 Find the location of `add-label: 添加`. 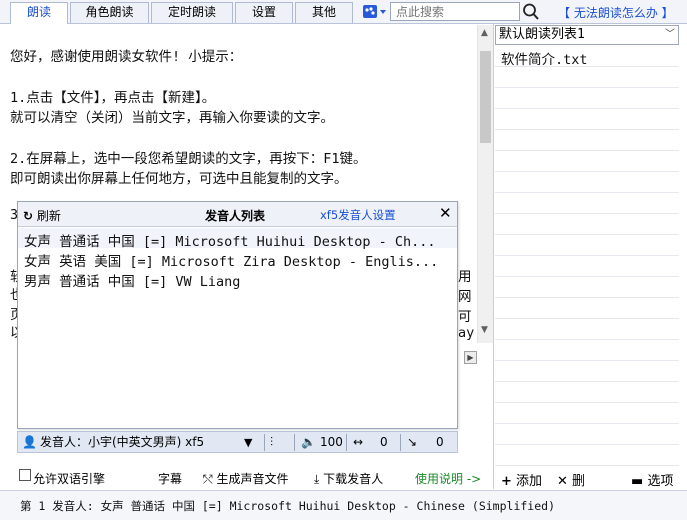

add-label: 添加 is located at coordinates (529, 481).